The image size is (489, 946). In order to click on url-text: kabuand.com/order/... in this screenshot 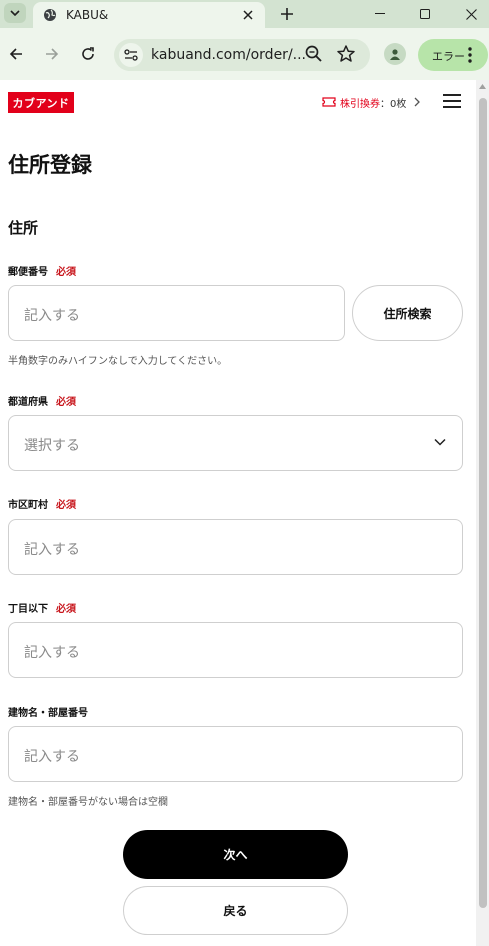, I will do `click(229, 55)`.